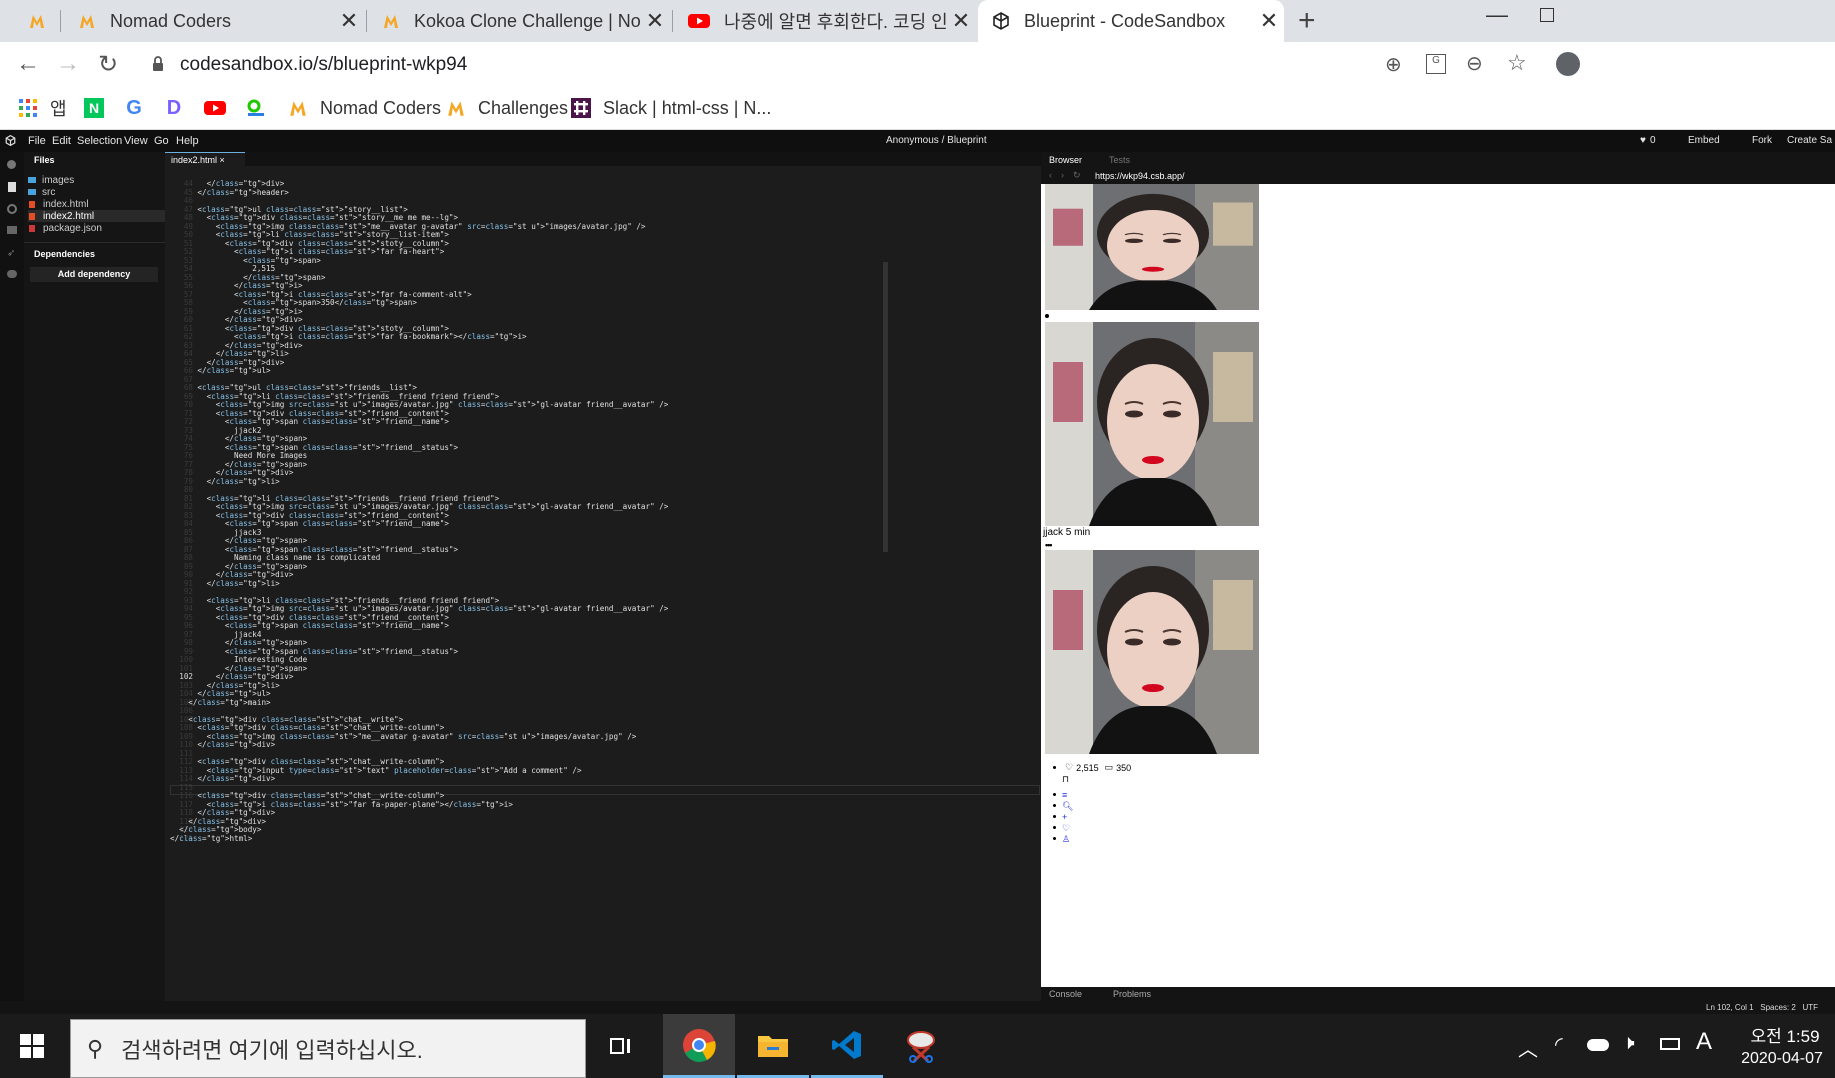 This screenshot has width=1835, height=1078. Describe the element at coordinates (12, 209) in the screenshot. I see `gear-icon` at that location.